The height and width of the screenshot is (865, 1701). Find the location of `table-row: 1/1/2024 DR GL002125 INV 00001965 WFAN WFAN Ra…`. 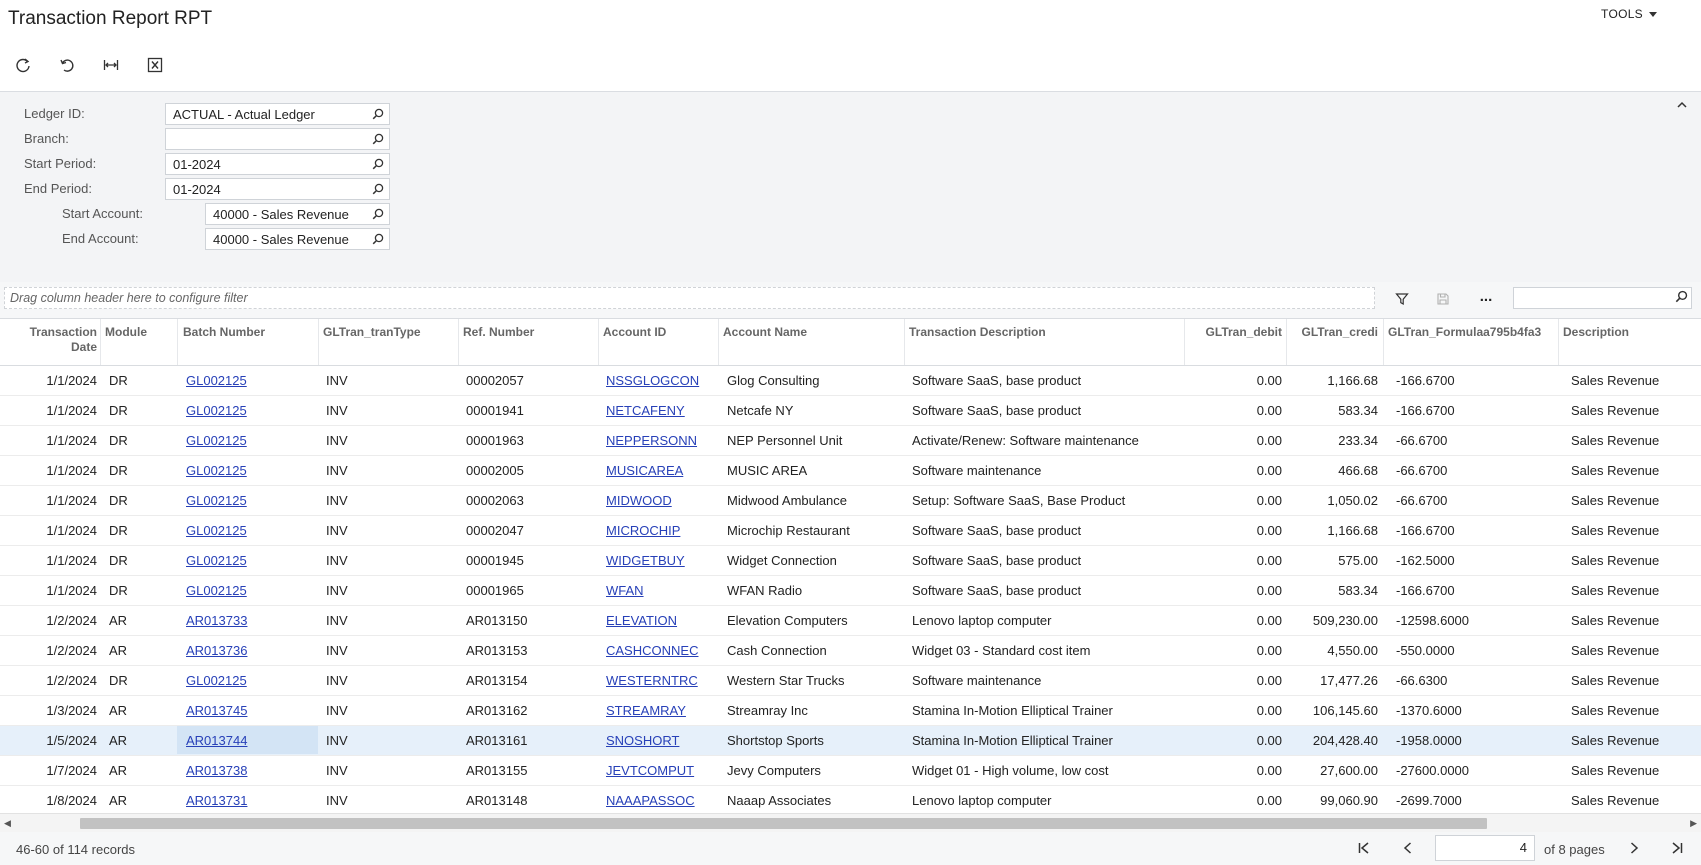

table-row: 1/1/2024 DR GL002125 INV 00001965 WFAN WFAN Ra… is located at coordinates (850, 591).